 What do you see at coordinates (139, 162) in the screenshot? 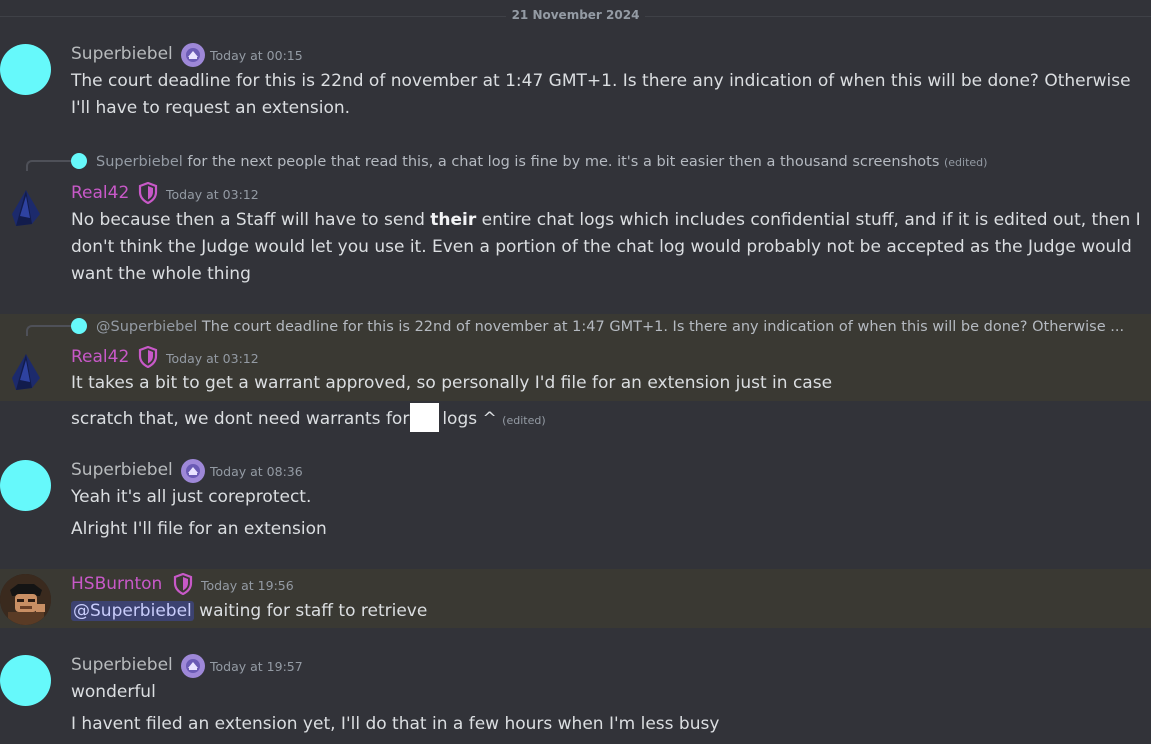
I see `reply-author: Superbiebel` at bounding box center [139, 162].